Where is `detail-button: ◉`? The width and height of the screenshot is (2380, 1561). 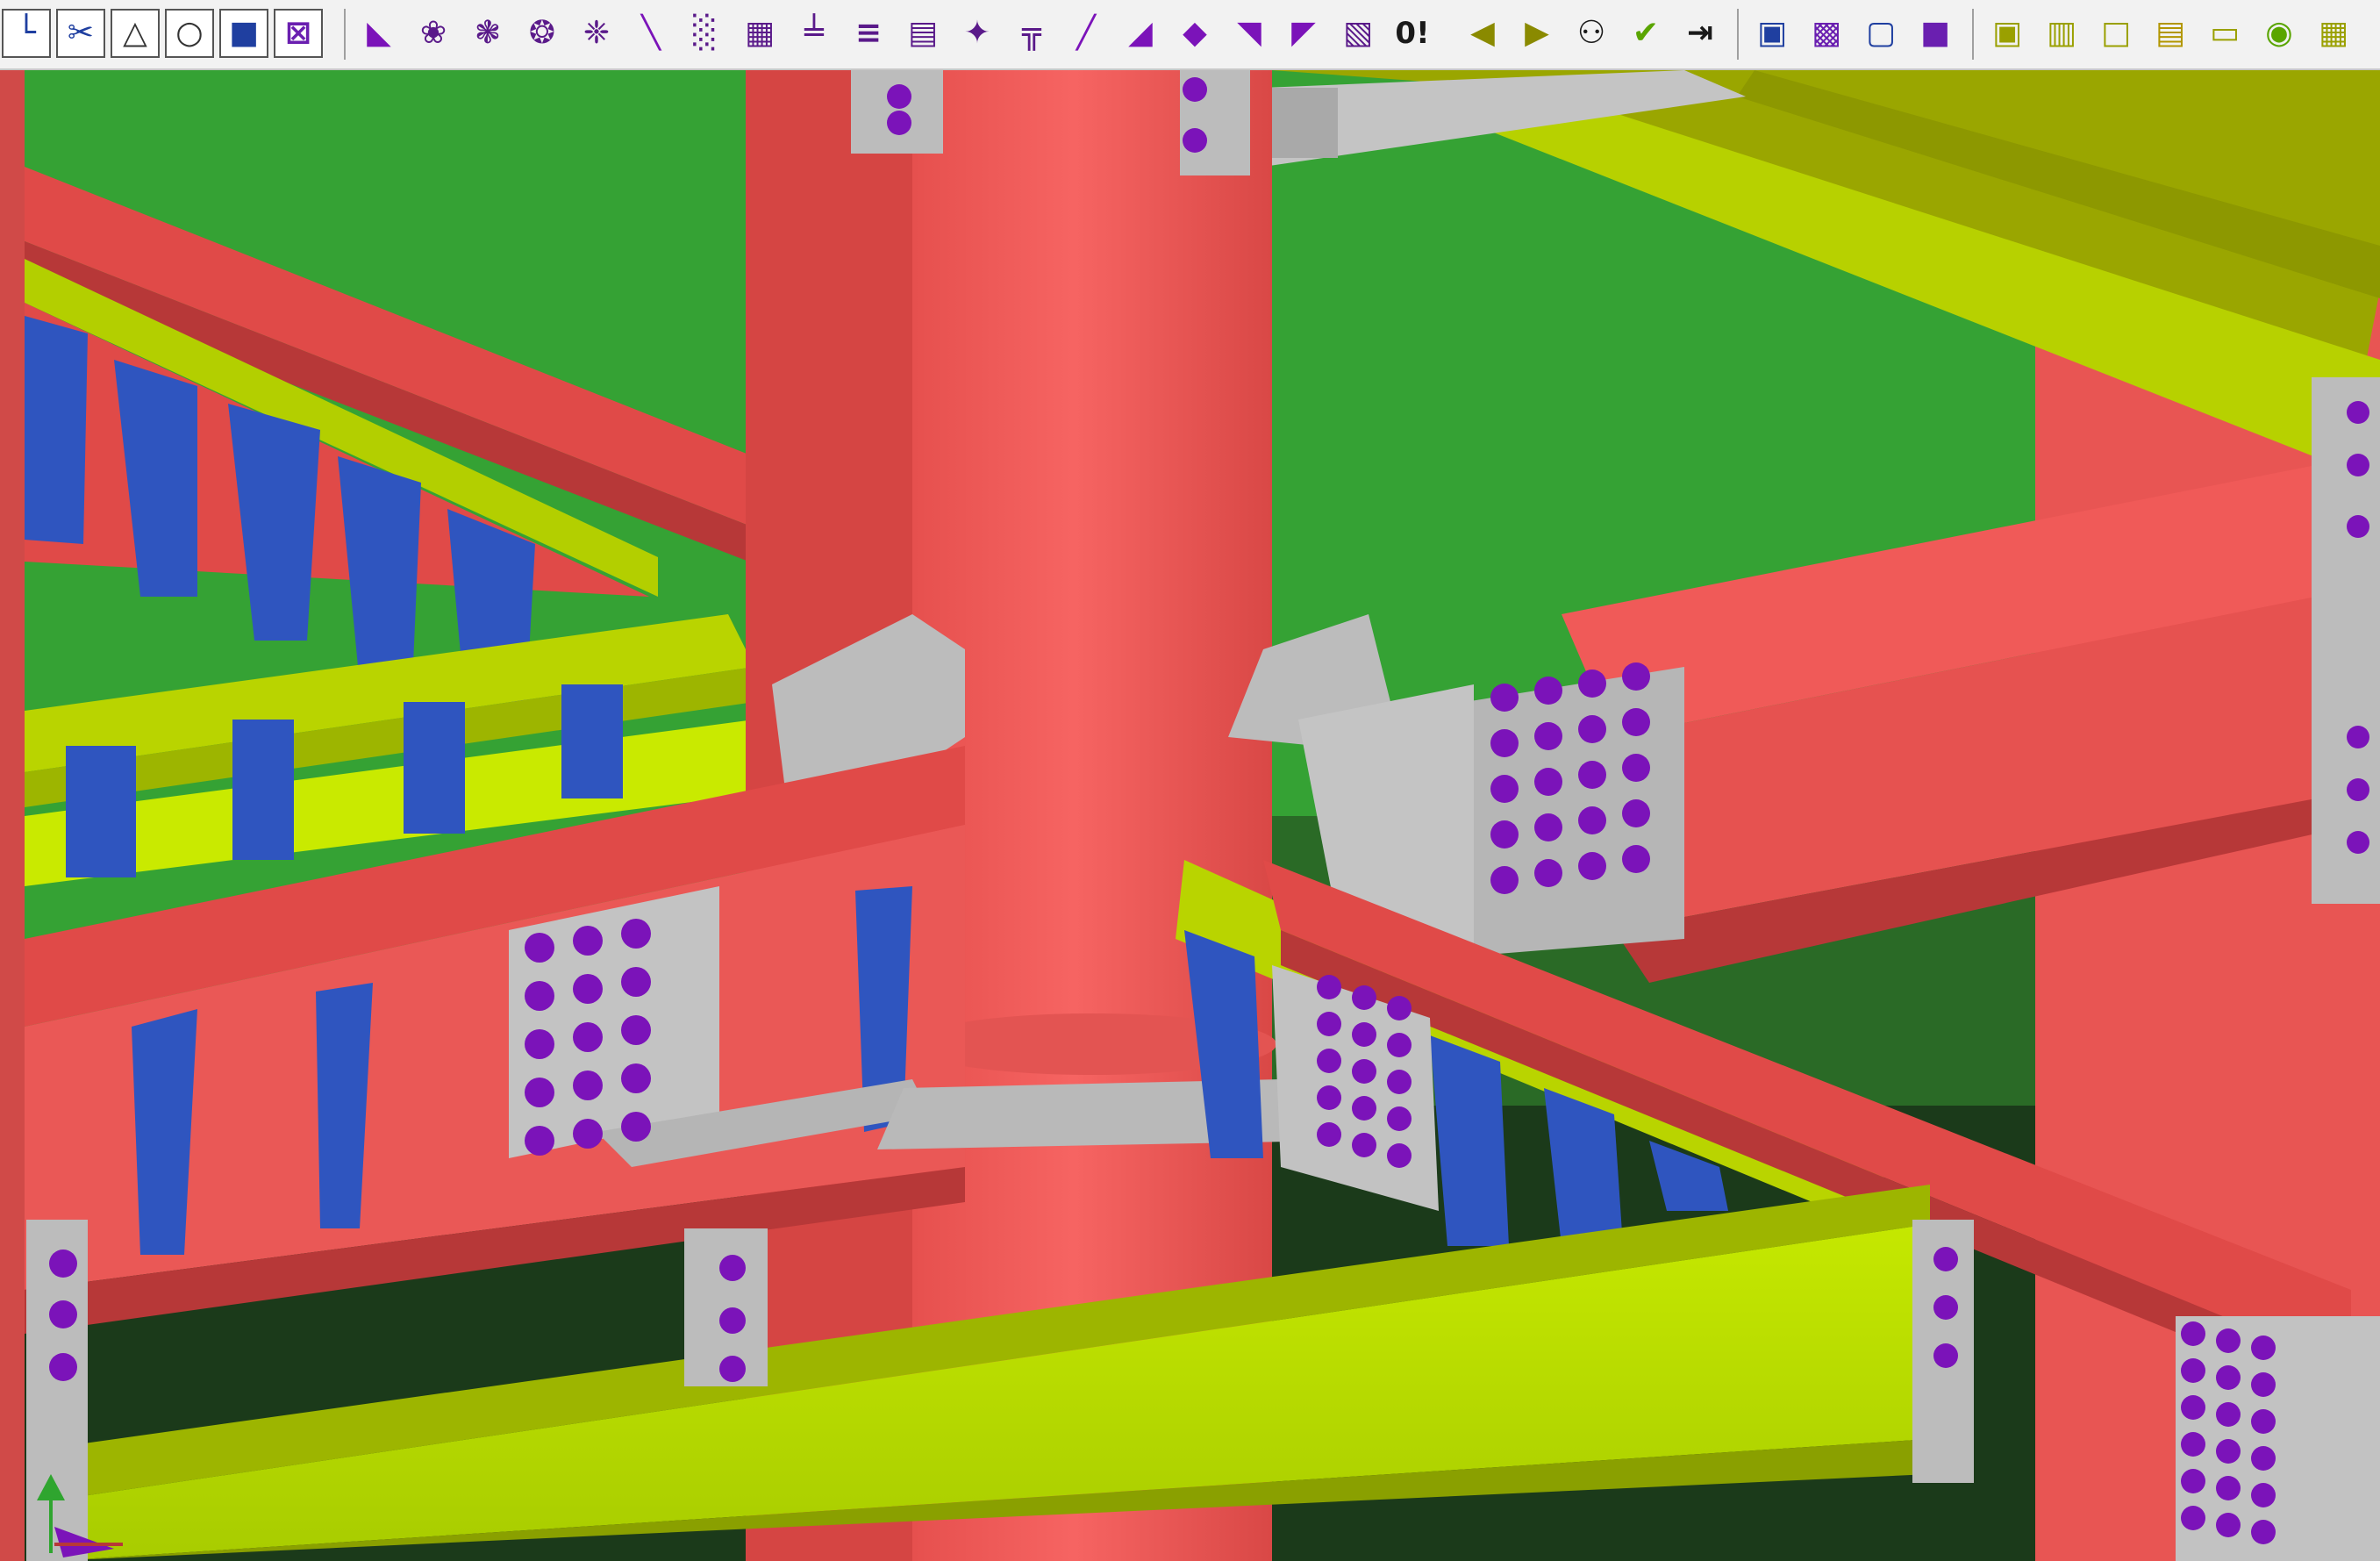
detail-button: ◉ is located at coordinates (2279, 33).